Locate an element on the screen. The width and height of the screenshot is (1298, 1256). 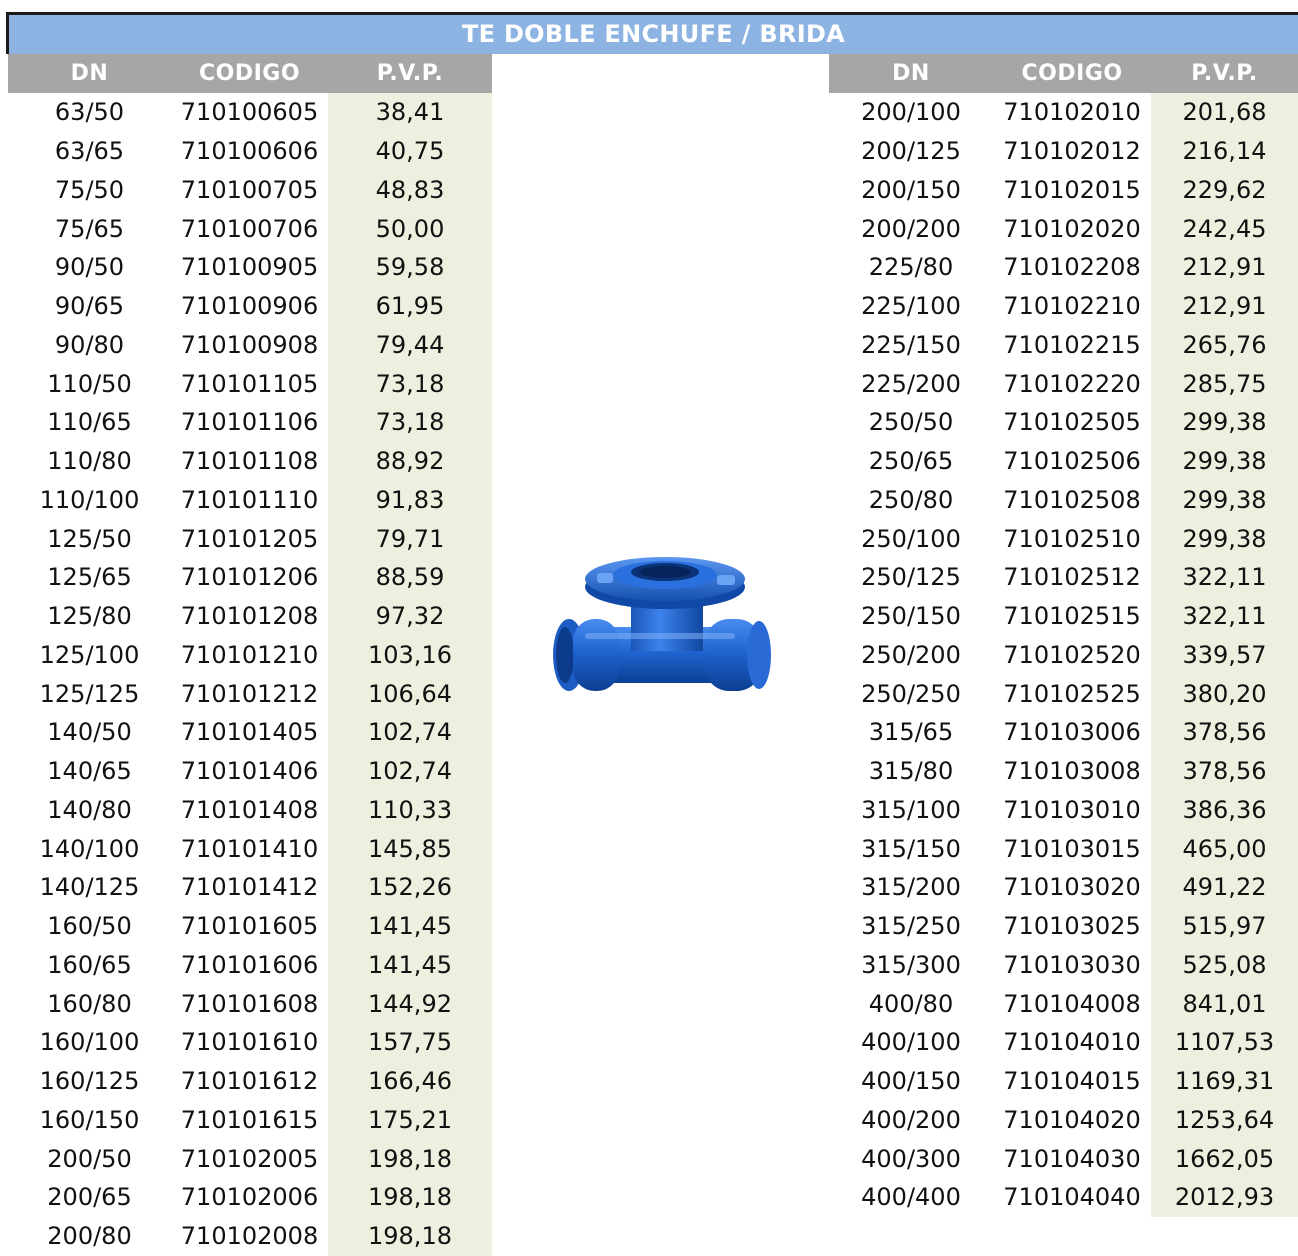
cell-dn: 110/50 is located at coordinates (89, 383).